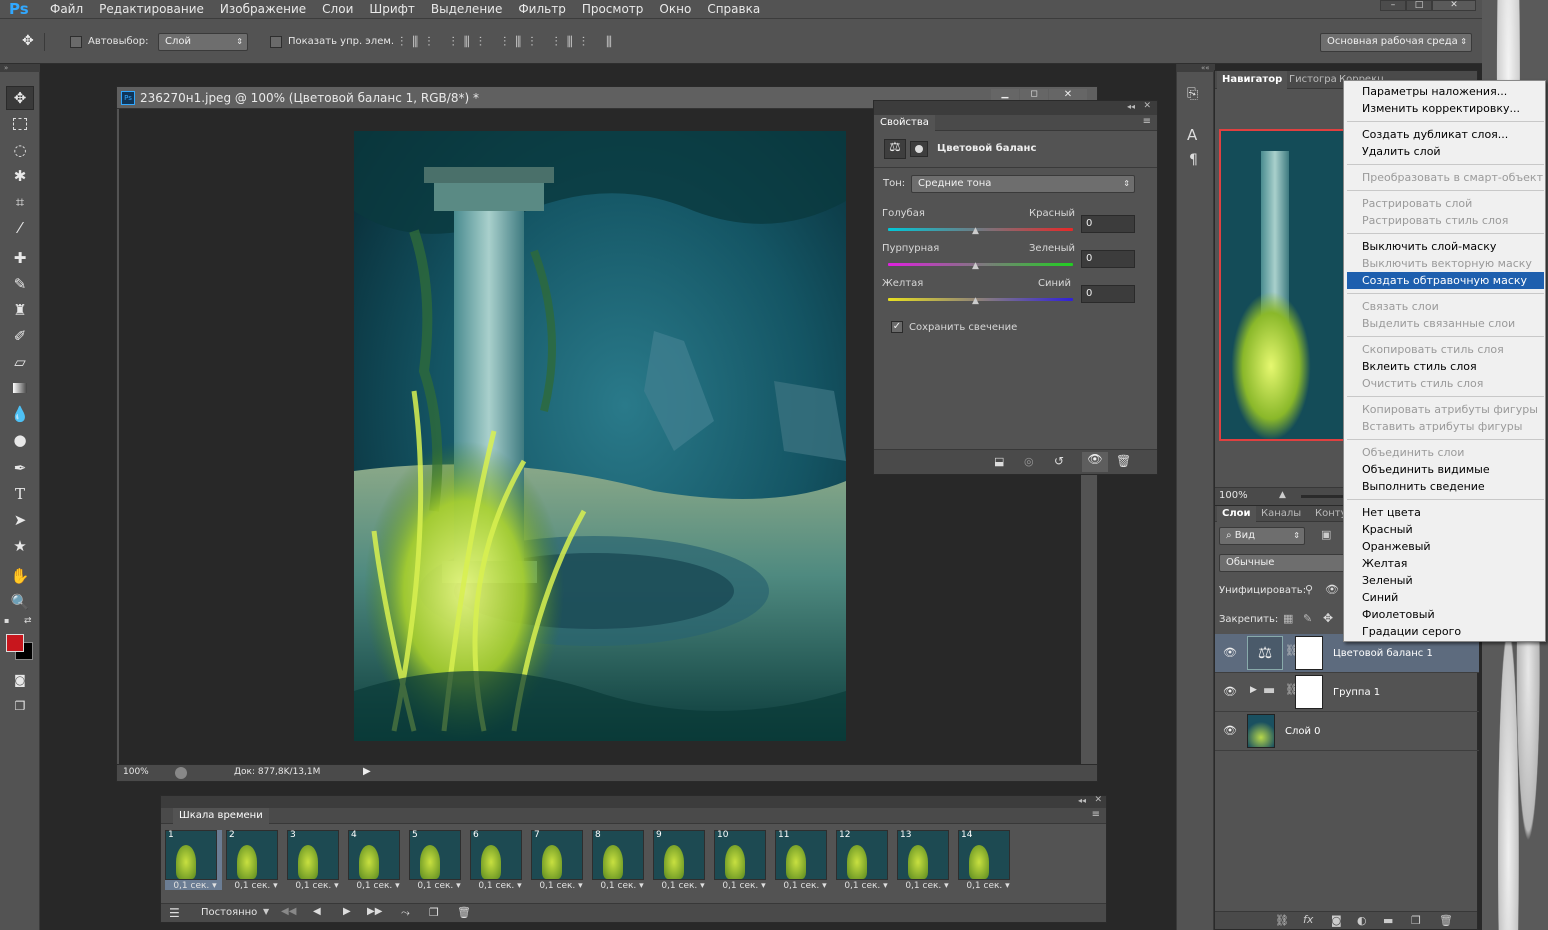  What do you see at coordinates (1313, 80) in the screenshot?
I see `tab-histogram: Гистогра` at bounding box center [1313, 80].